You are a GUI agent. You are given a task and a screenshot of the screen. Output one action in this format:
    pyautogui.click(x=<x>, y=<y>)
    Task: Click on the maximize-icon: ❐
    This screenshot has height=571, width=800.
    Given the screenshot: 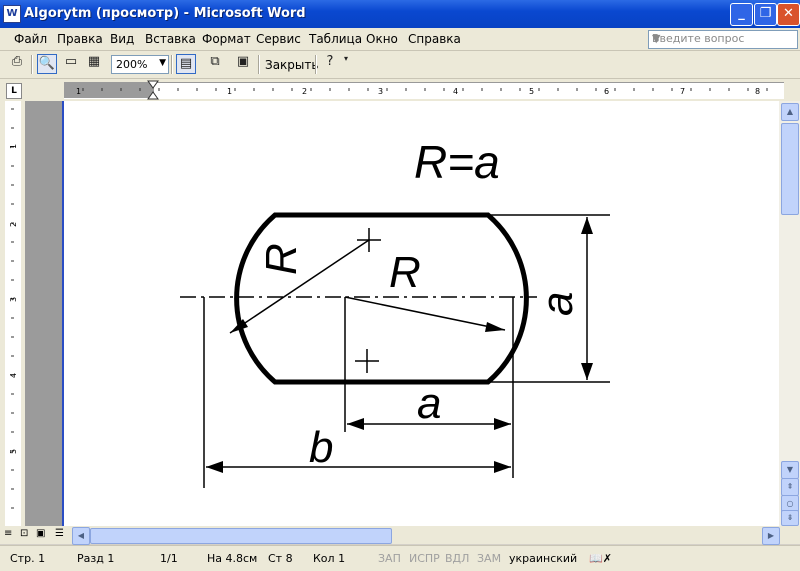 What is the action you would take?
    pyautogui.click(x=765, y=13)
    